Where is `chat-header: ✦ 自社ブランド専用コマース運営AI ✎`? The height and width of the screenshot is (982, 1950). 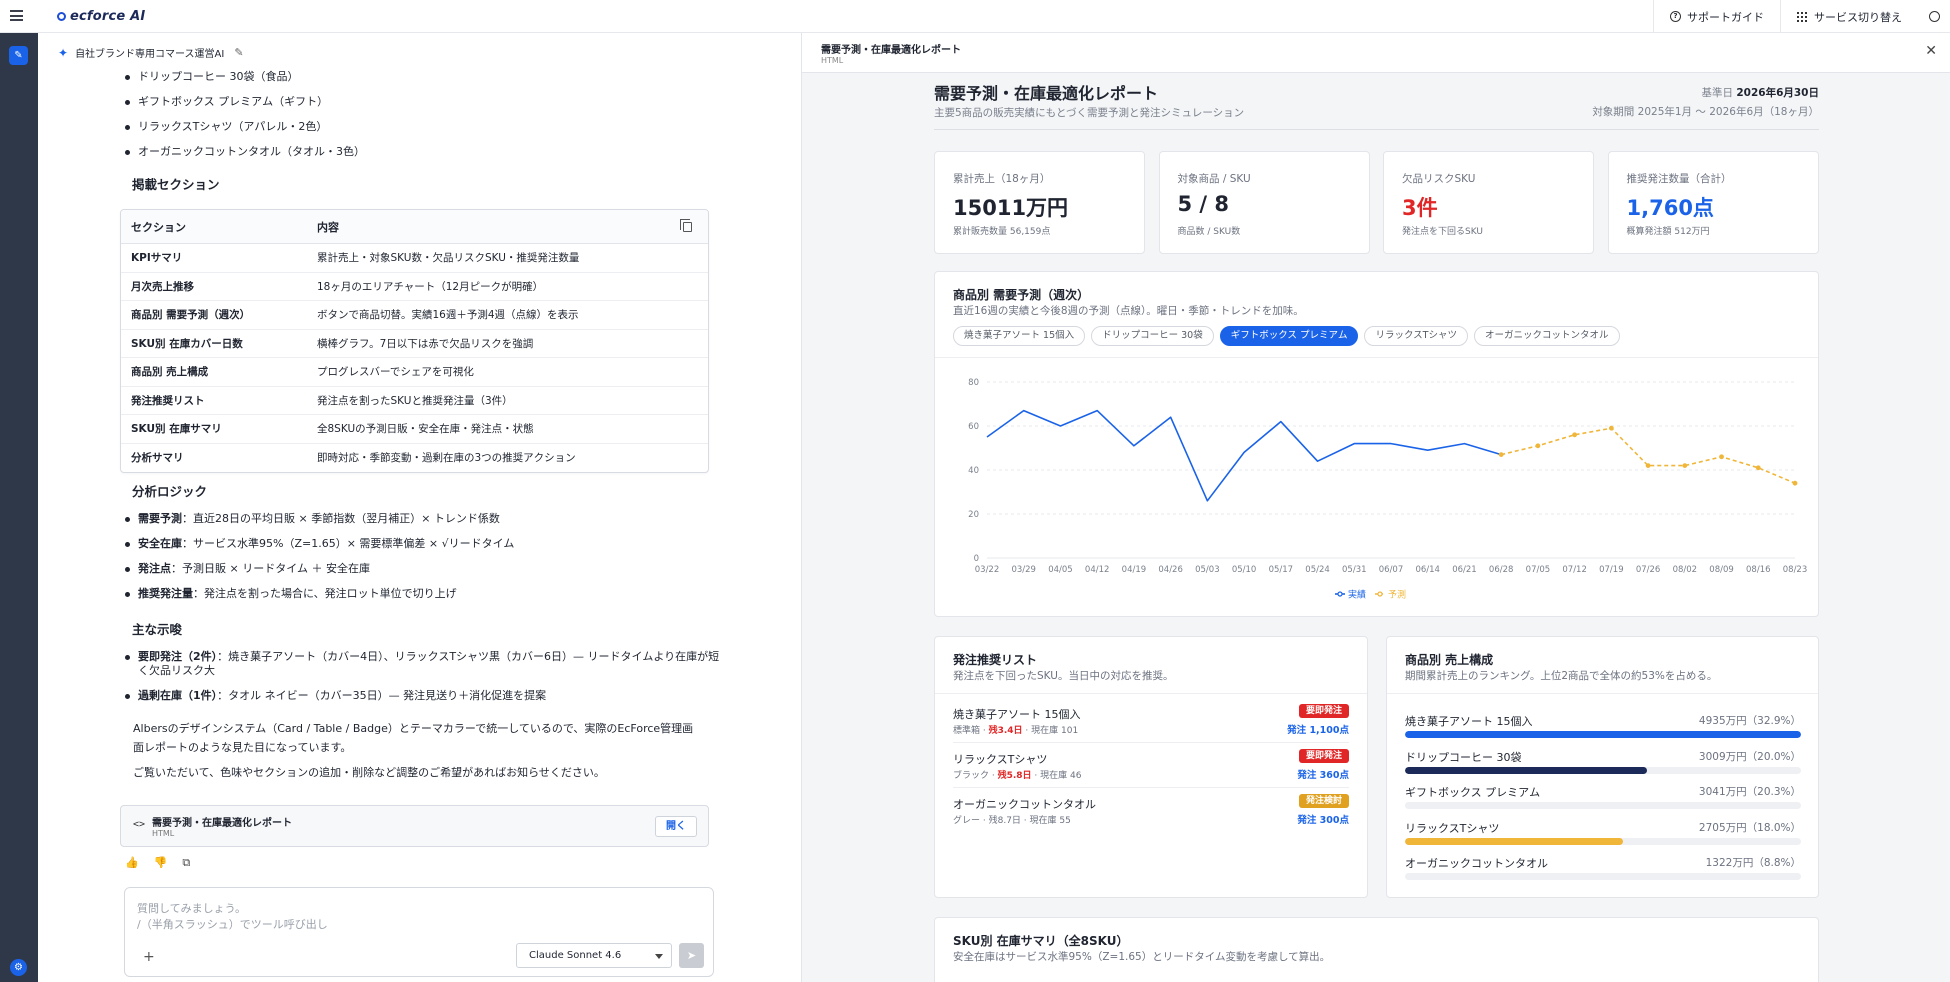
chat-header: ✦ 自社ブランド専用コマース運営AI ✎ is located at coordinates (151, 53).